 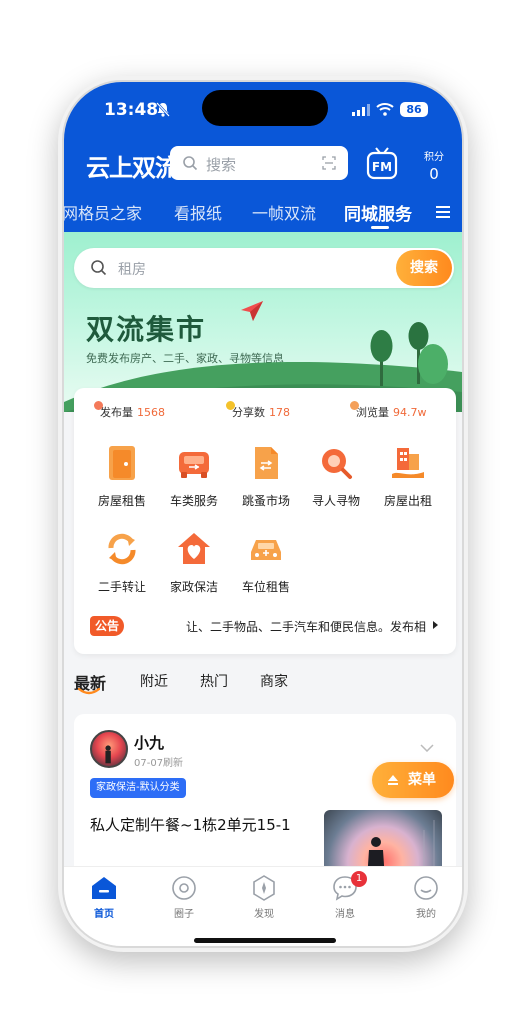 I want to click on search-placeholder: 搜索, so click(x=221, y=165).